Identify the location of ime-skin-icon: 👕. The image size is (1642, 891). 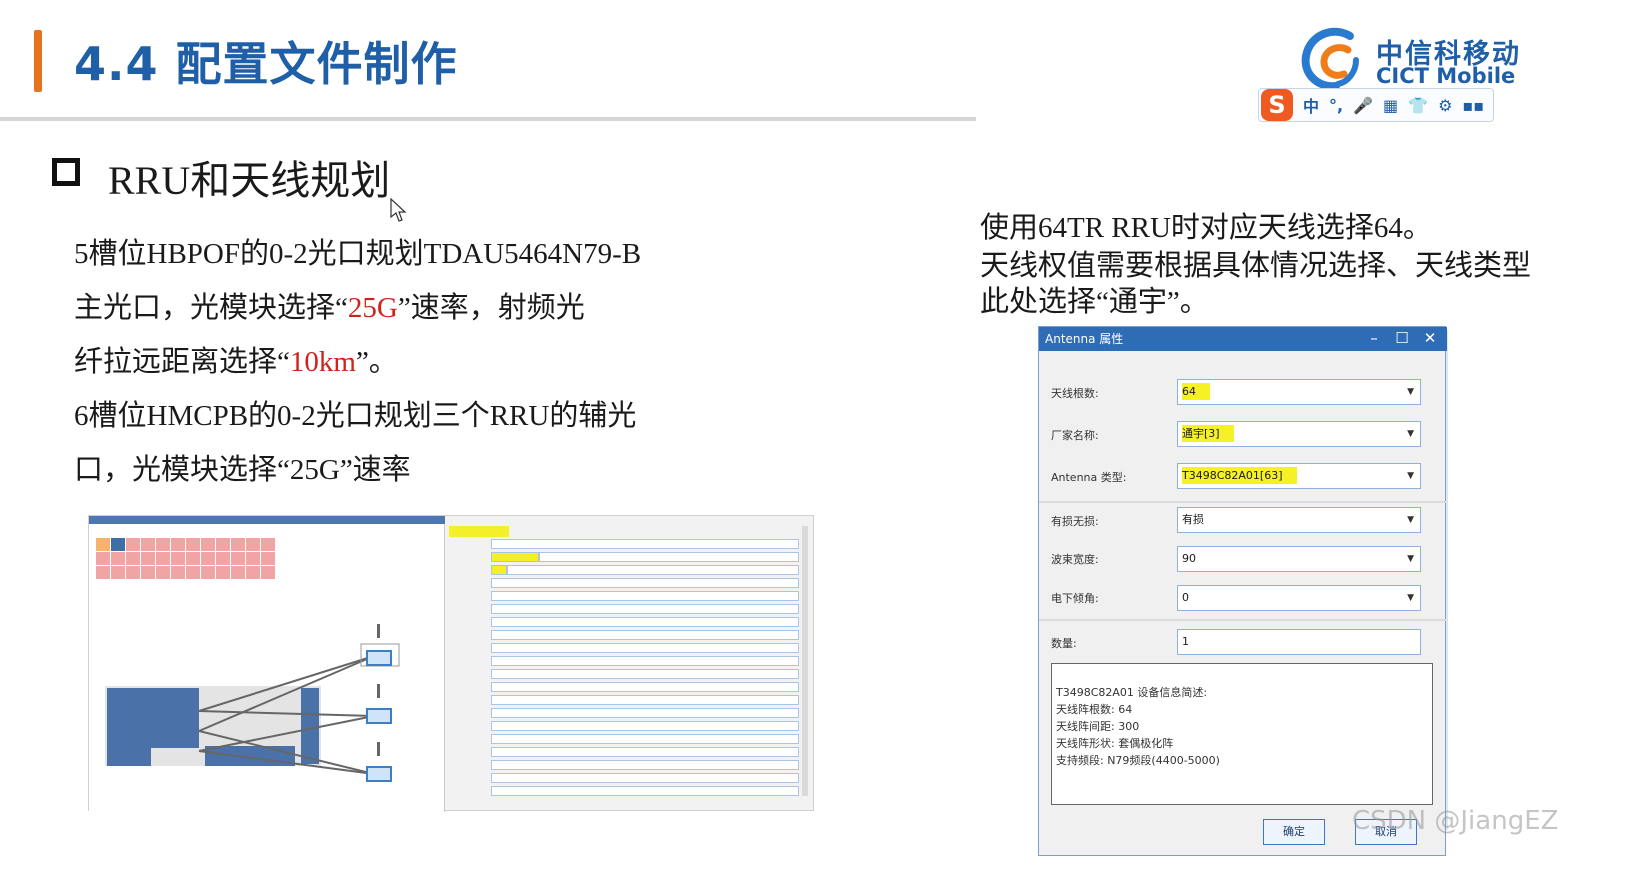
(1418, 105).